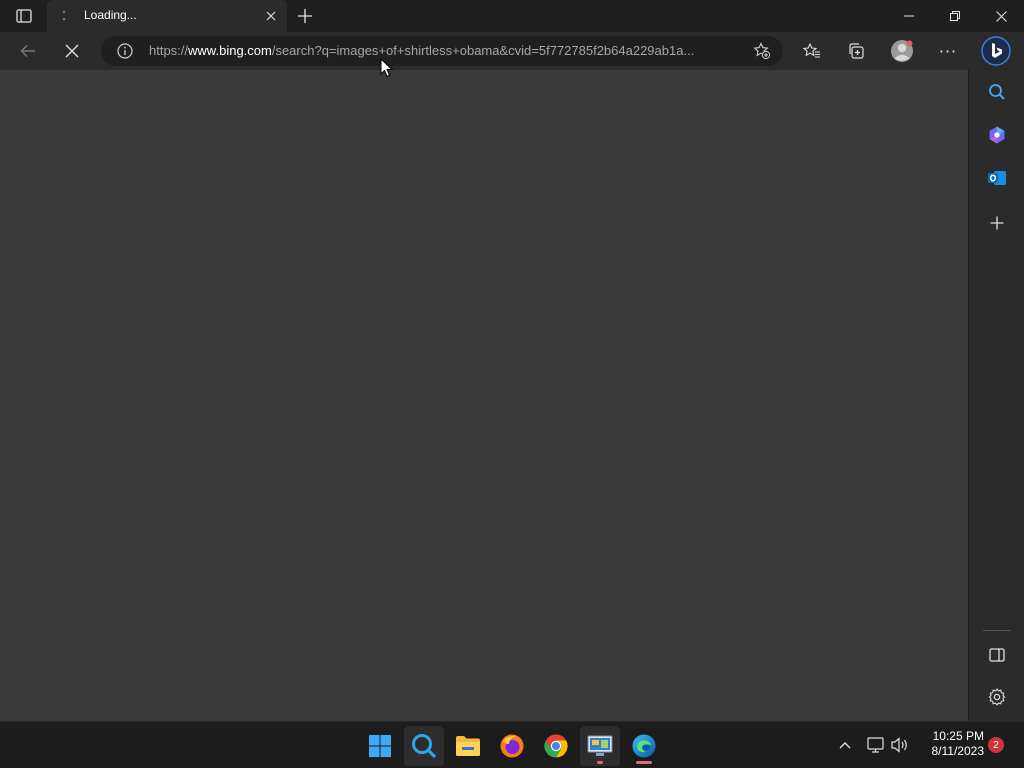 This screenshot has width=1024, height=768. I want to click on sidebar-settings-button, so click(997, 697).